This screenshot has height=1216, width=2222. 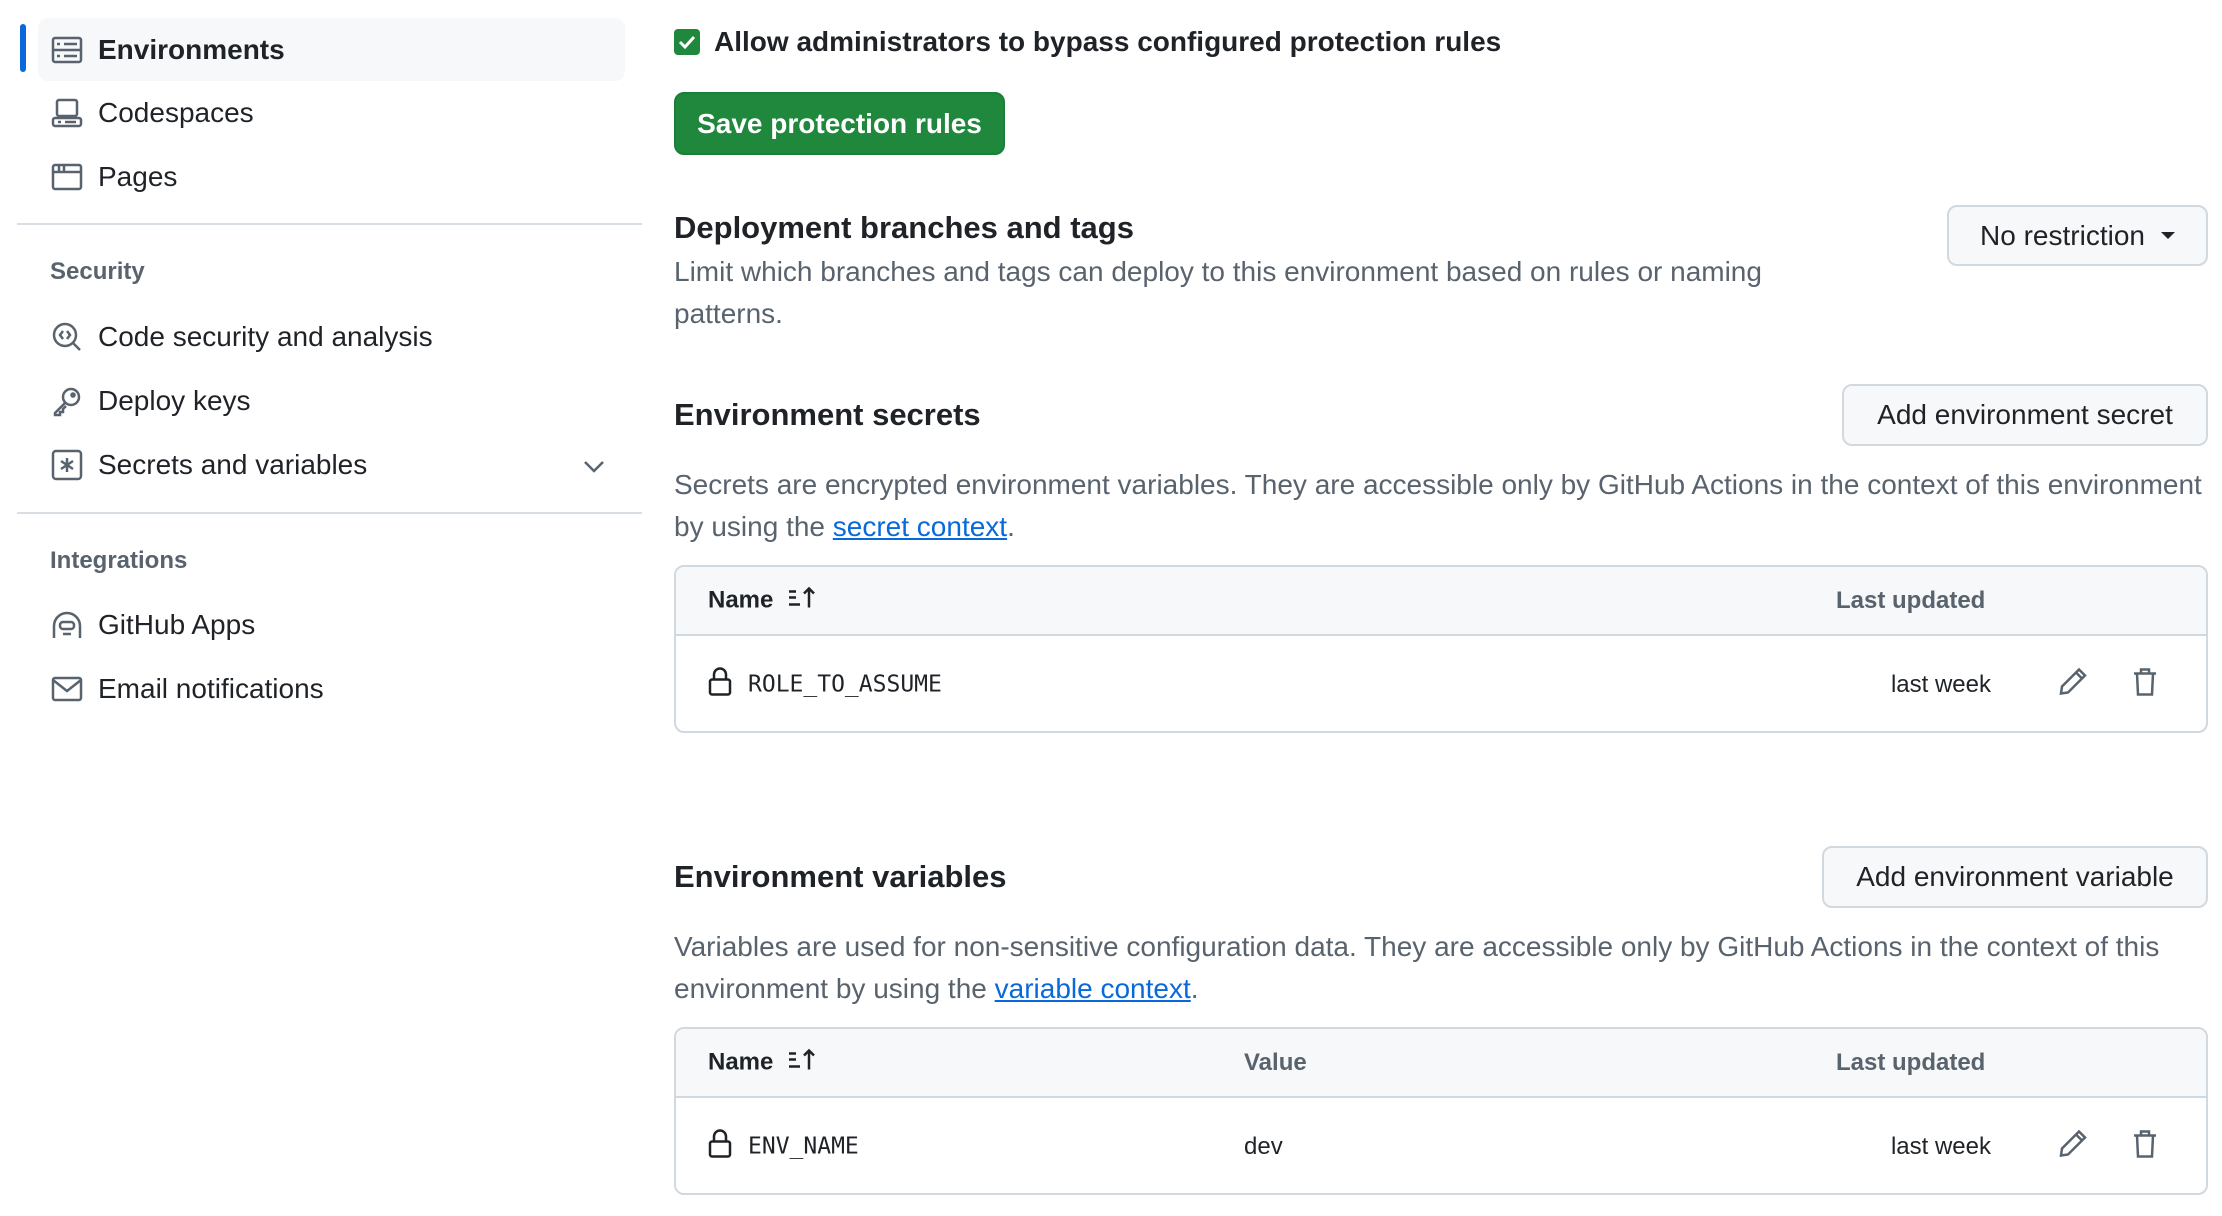 I want to click on deployment-title: Deployment branches and tags, so click(x=904, y=227).